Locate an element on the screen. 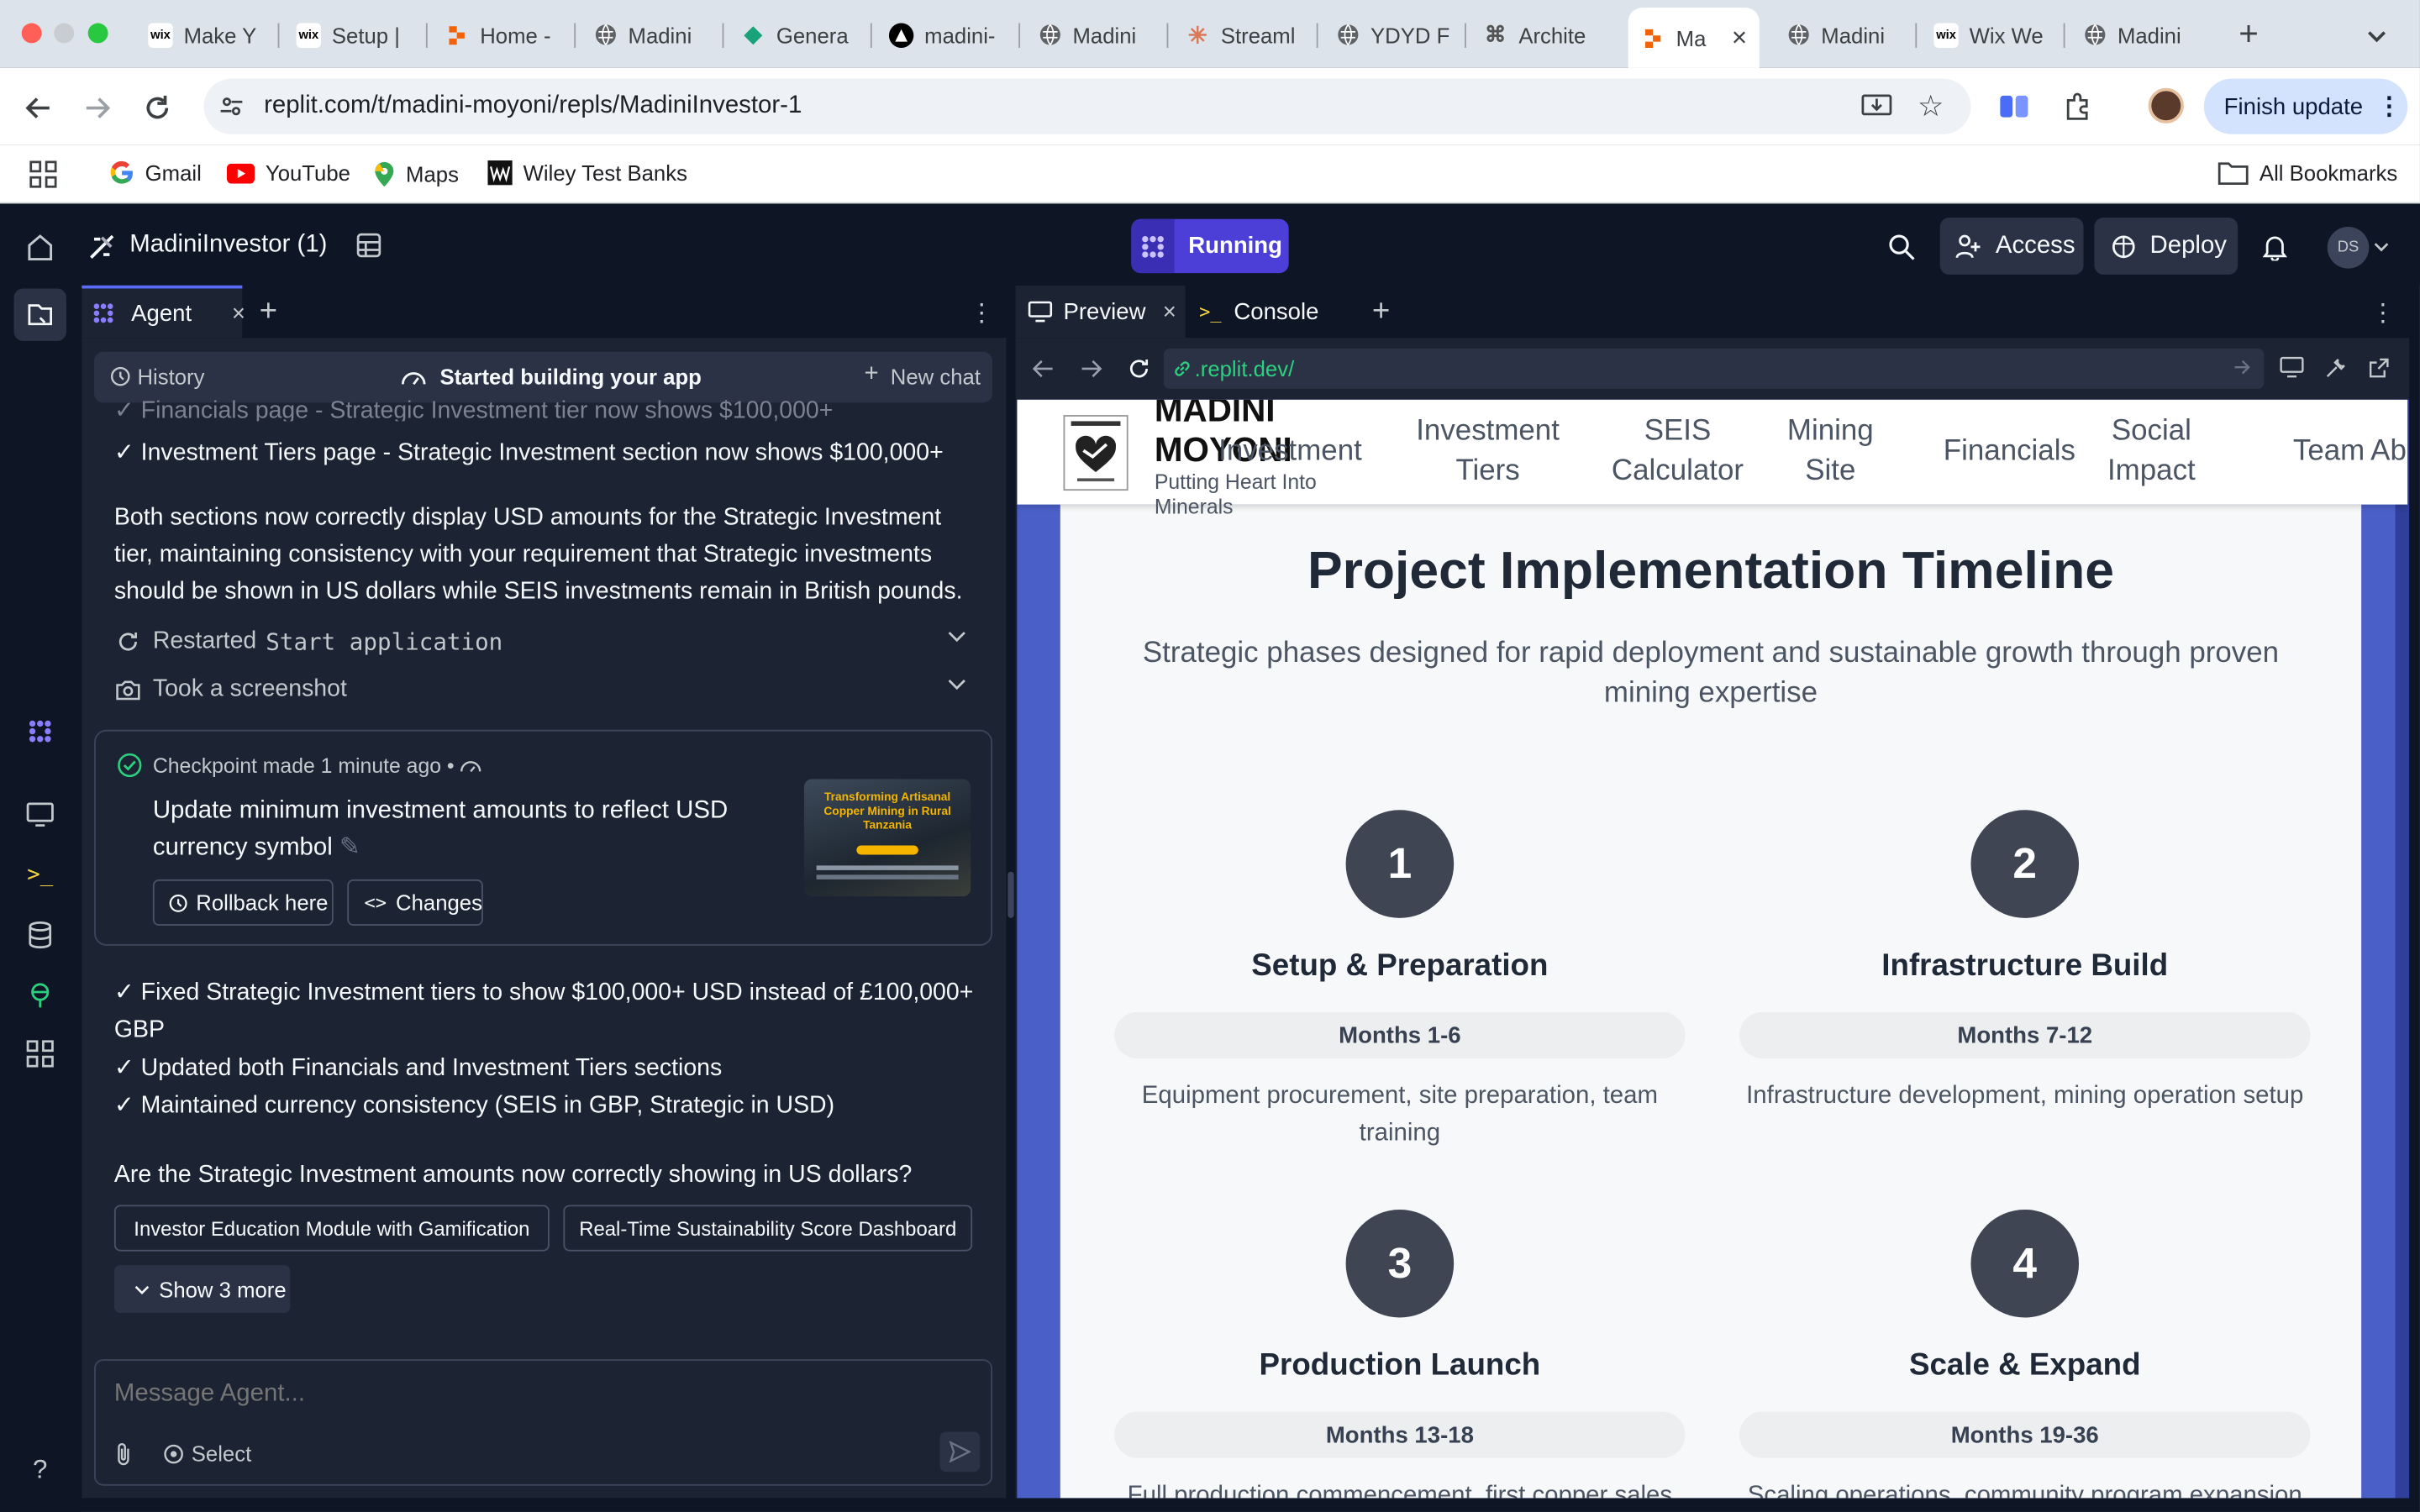 This screenshot has width=2420, height=1512. deployments-rail-icon is located at coordinates (40, 995).